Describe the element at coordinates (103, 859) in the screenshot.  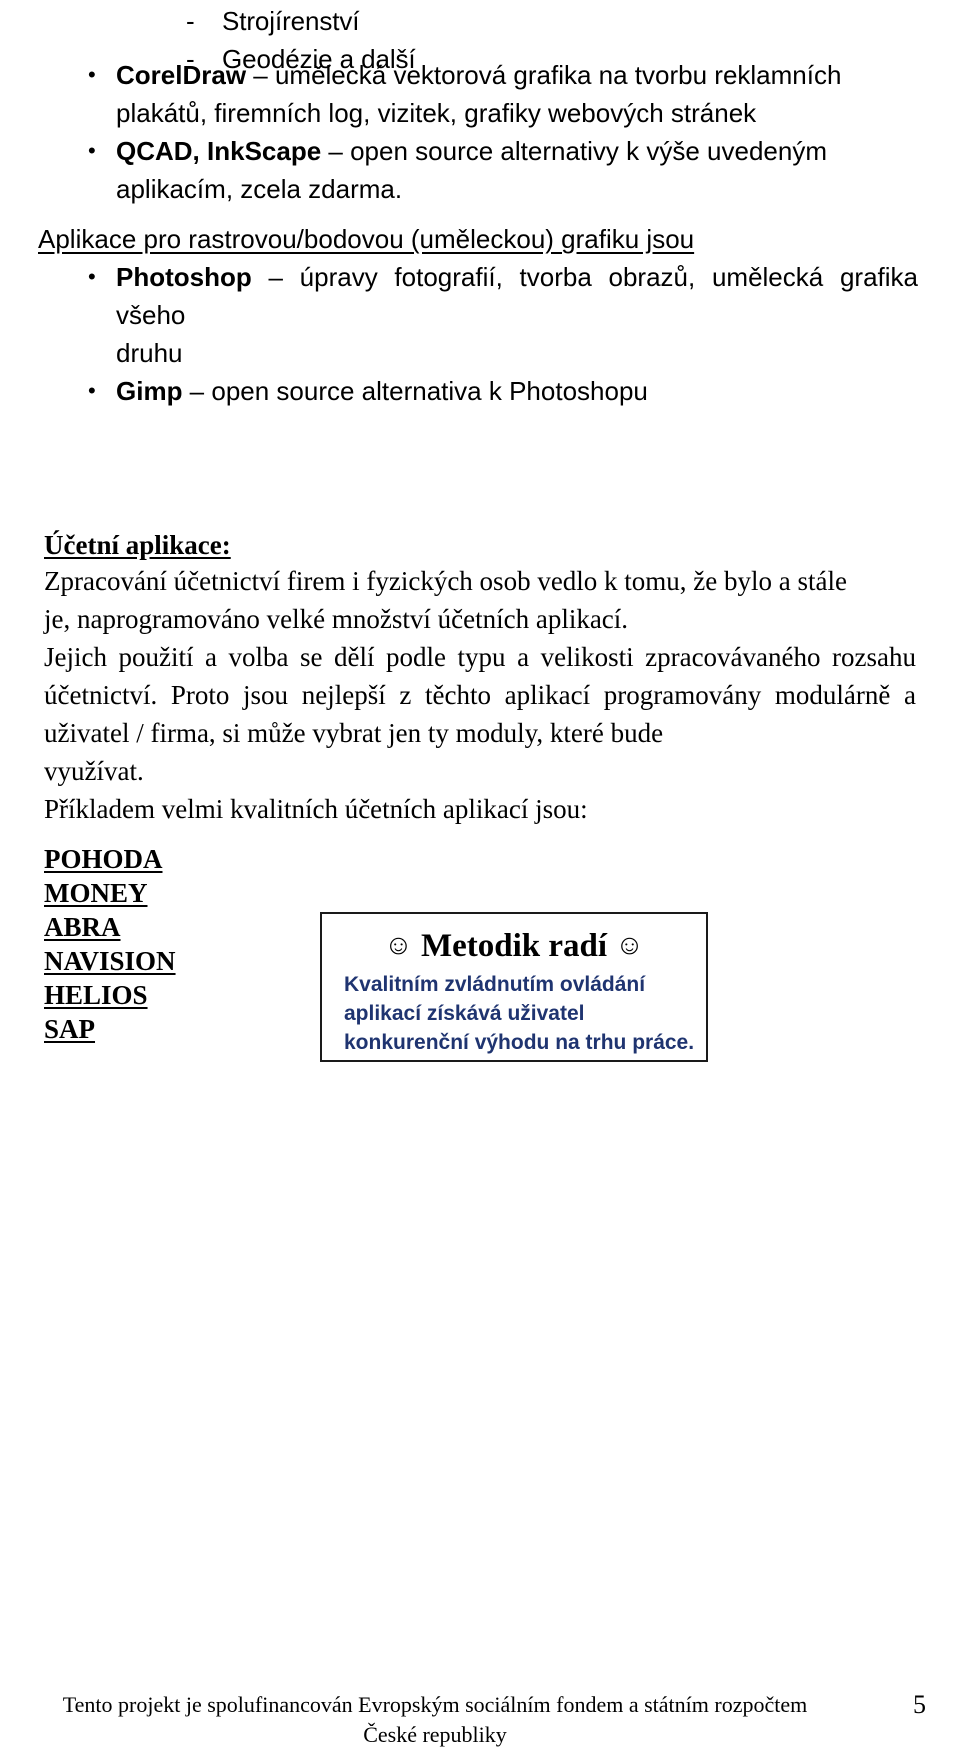
I see `list-item: POHODA` at that location.